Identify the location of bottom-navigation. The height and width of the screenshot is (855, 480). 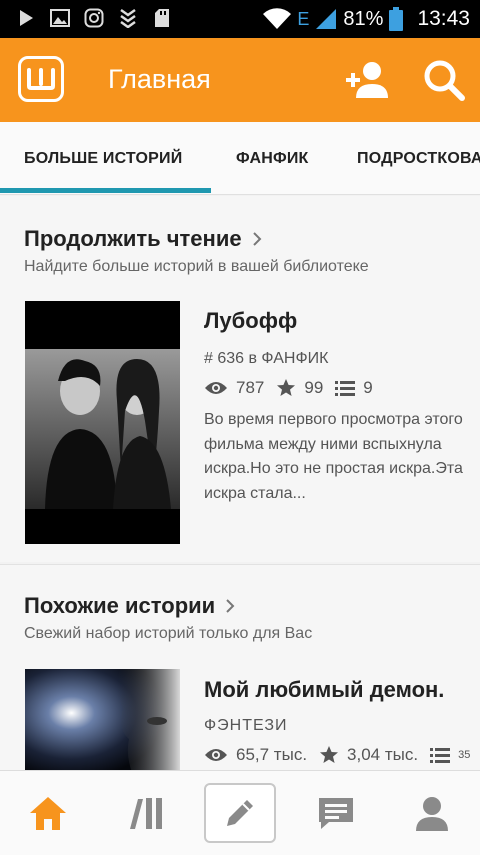
(240, 812).